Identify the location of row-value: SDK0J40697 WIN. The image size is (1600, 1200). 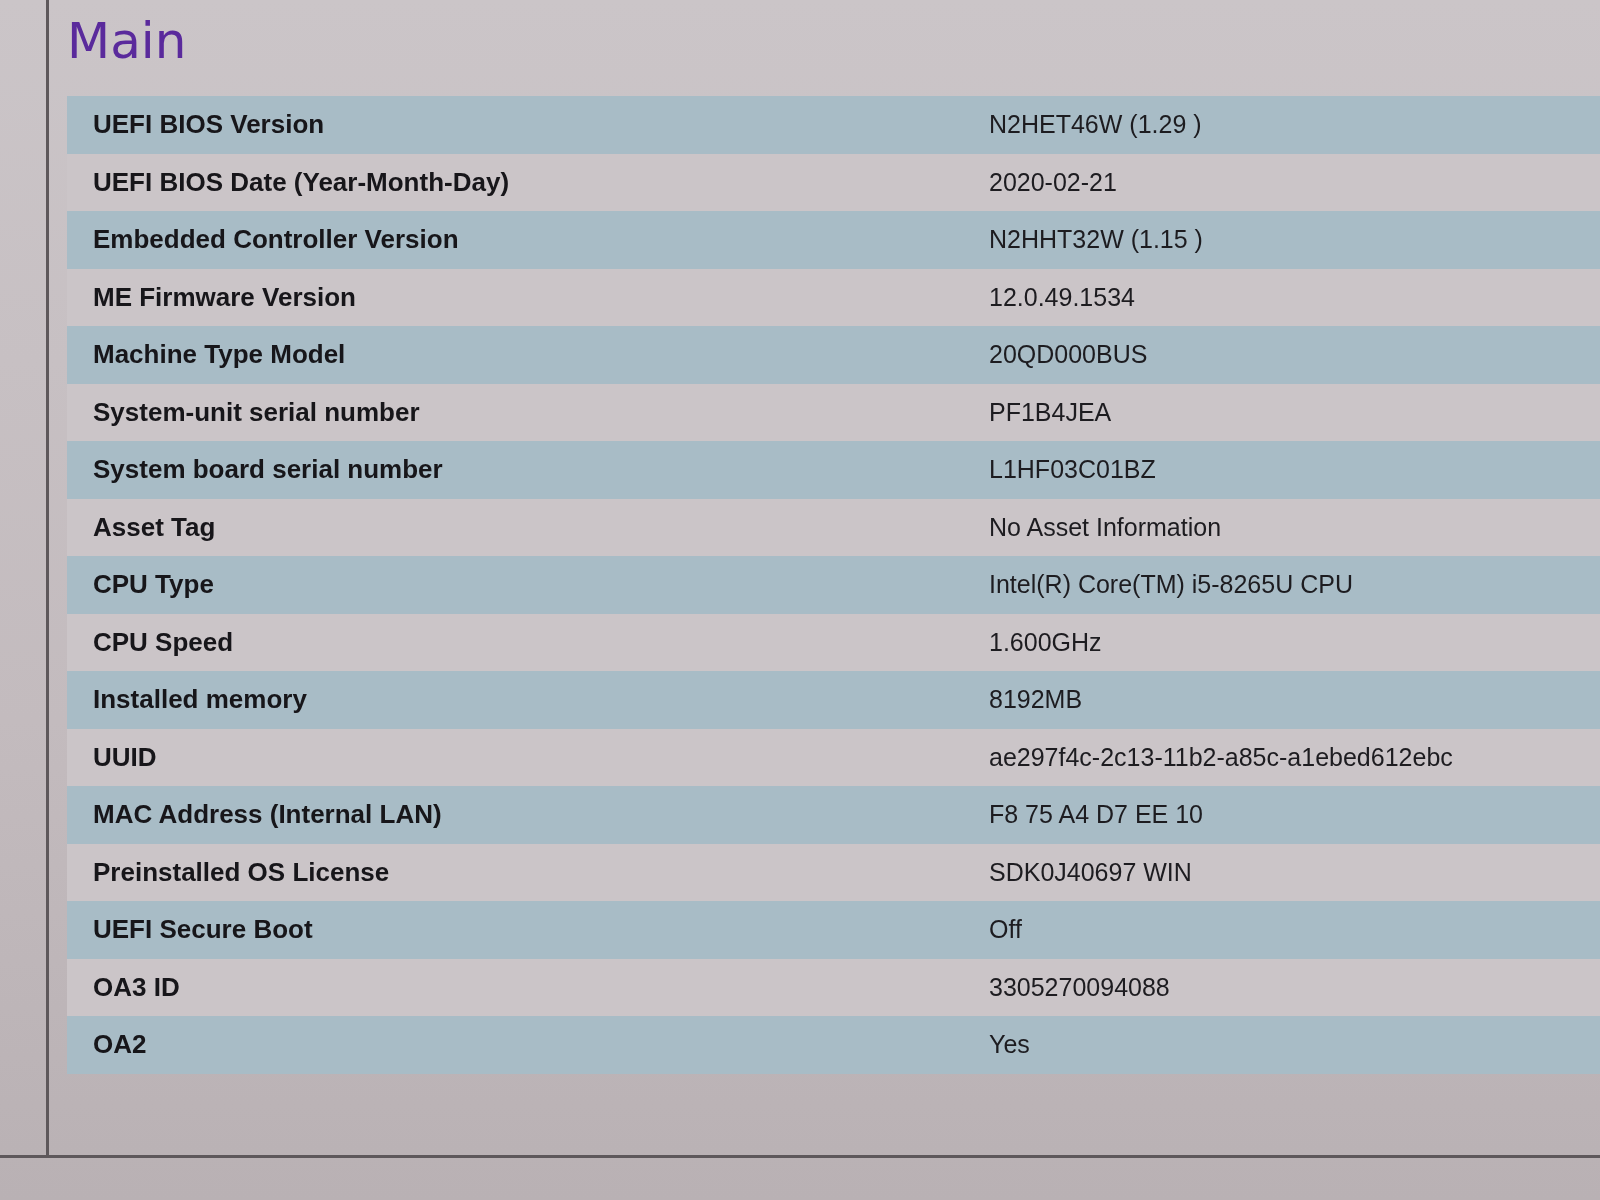
(1090, 872).